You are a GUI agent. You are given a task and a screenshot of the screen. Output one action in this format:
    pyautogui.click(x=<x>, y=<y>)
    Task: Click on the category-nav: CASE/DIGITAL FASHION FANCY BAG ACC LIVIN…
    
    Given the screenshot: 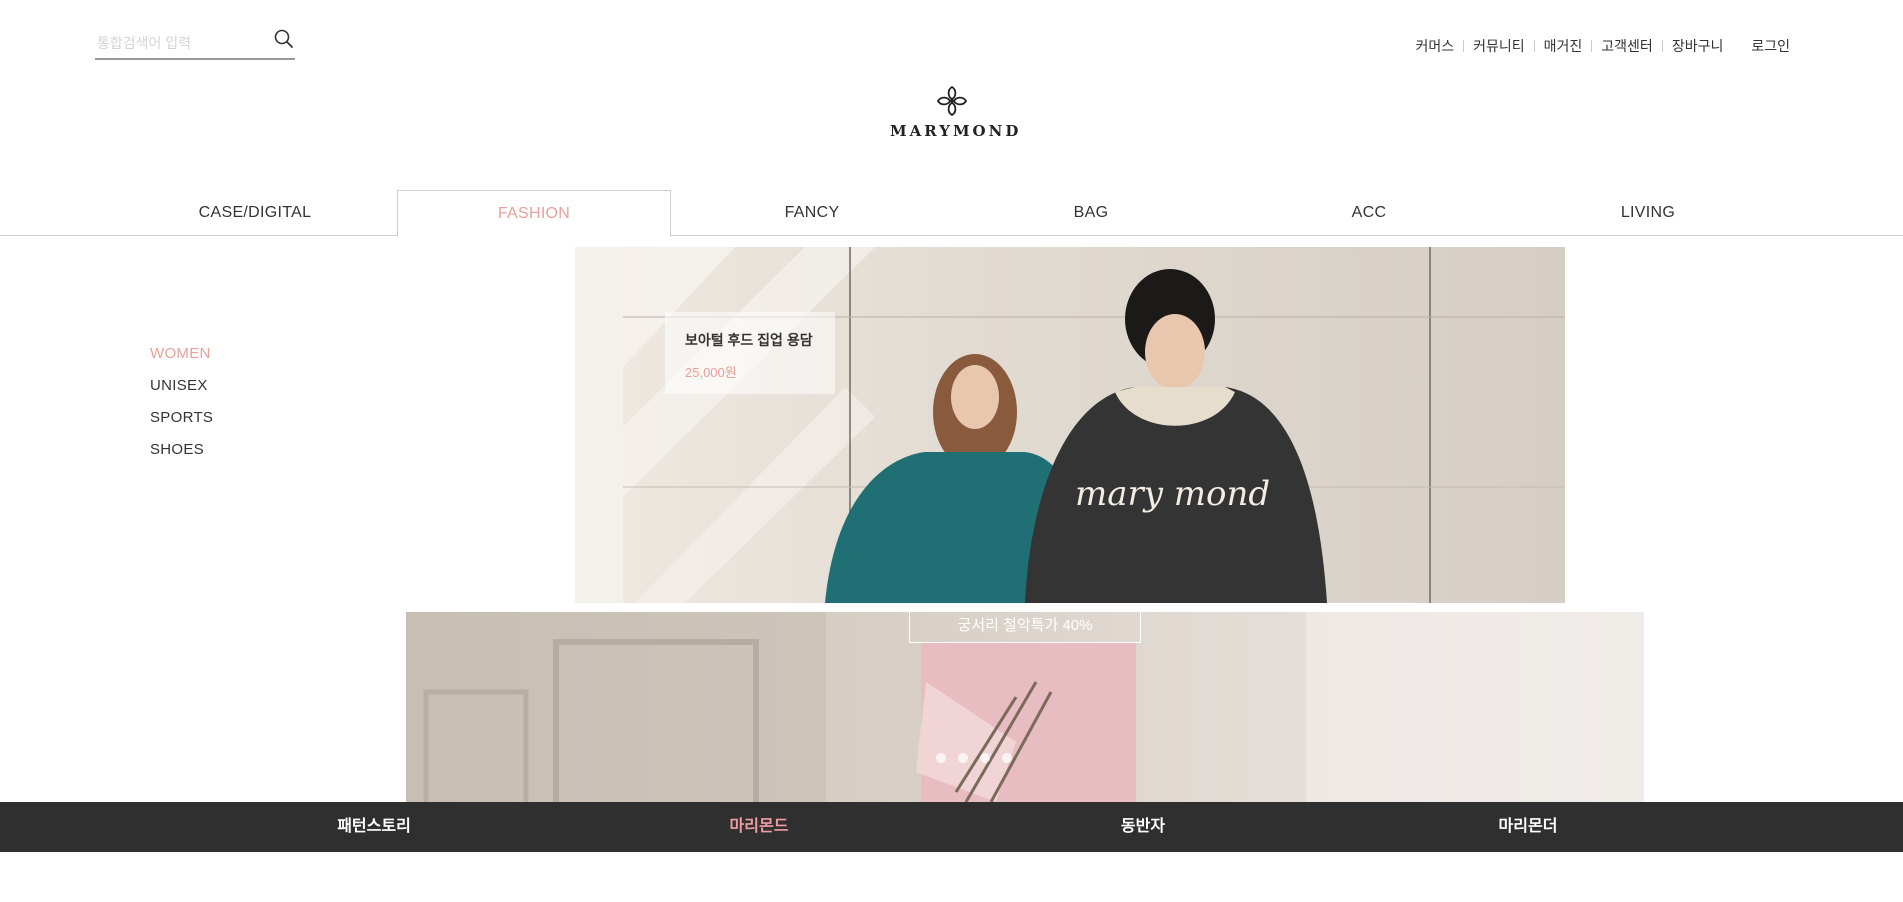 What is the action you would take?
    pyautogui.click(x=951, y=213)
    